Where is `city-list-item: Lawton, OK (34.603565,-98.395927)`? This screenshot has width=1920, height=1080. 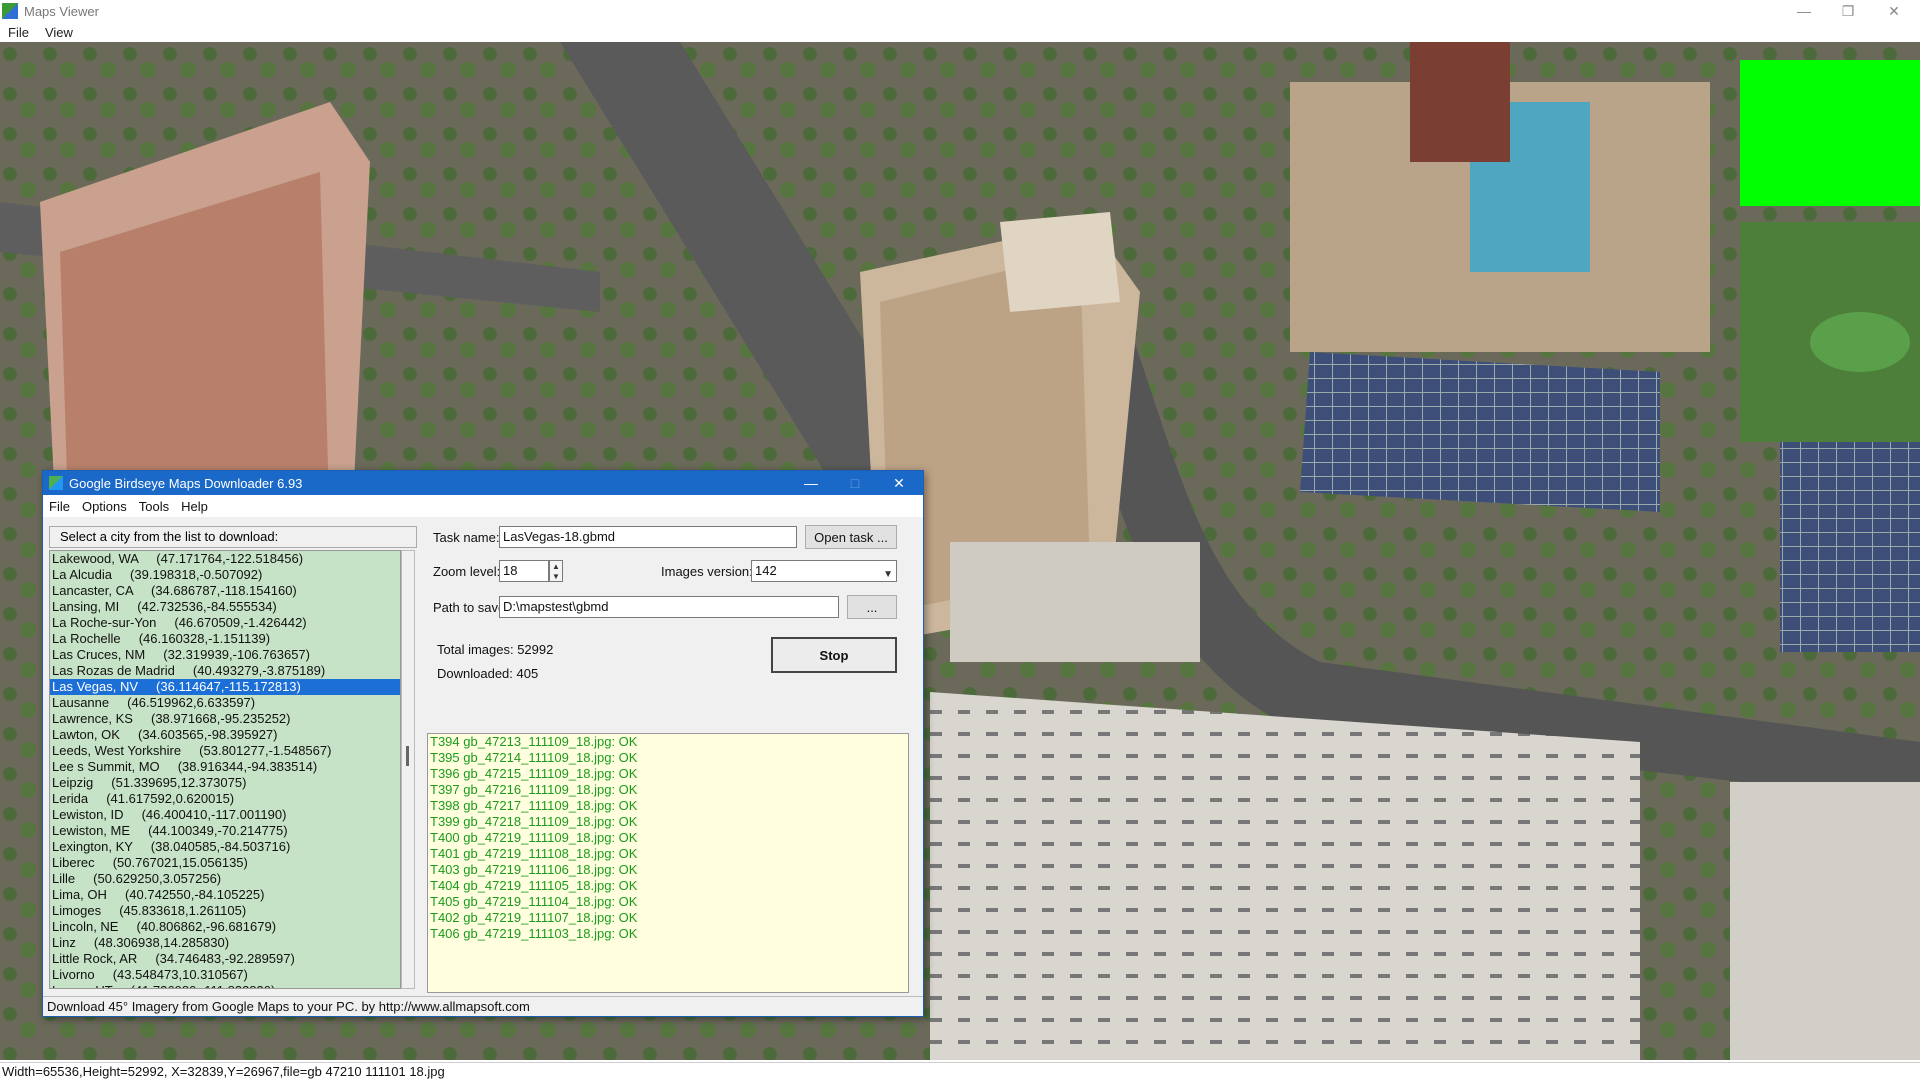 city-list-item: Lawton, OK (34.603565,-98.395927) is located at coordinates (225, 735).